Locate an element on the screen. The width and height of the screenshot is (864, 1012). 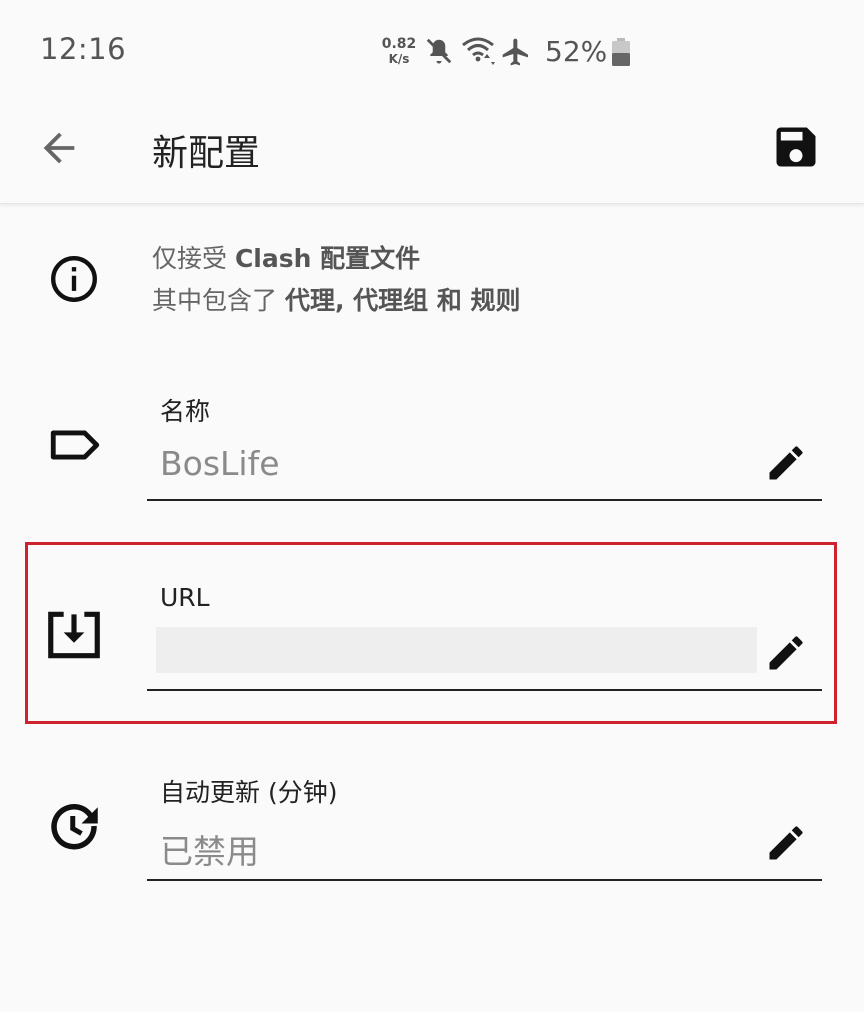
network-speed-unit: K/s is located at coordinates (399, 59).